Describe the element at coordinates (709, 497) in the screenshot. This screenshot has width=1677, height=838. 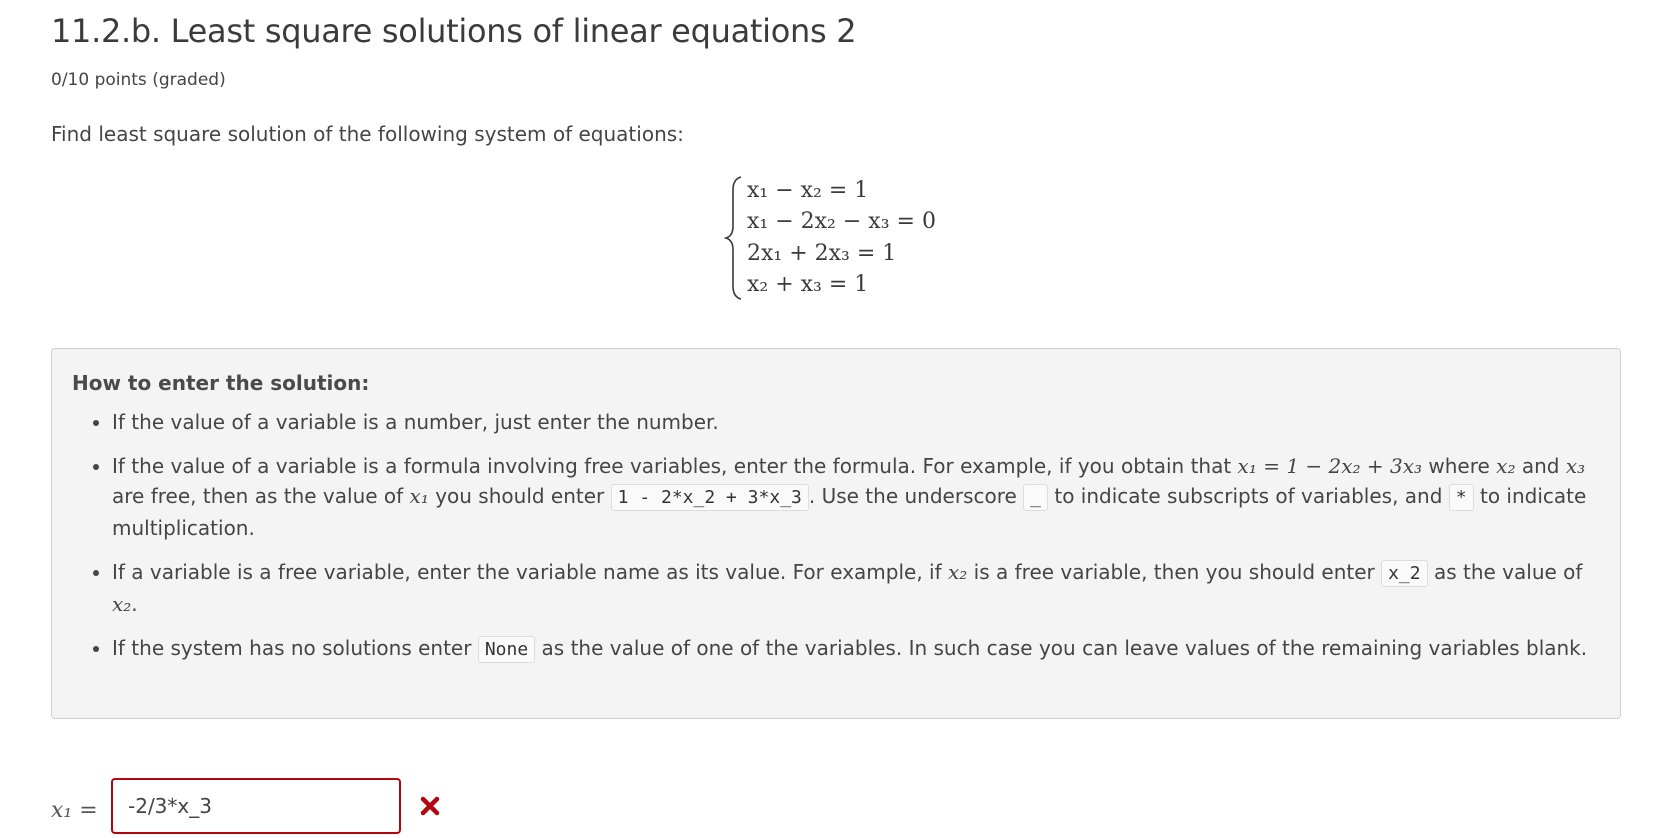
I see `code-example-formula: 1 - 2*x_2 + 3*x_3` at that location.